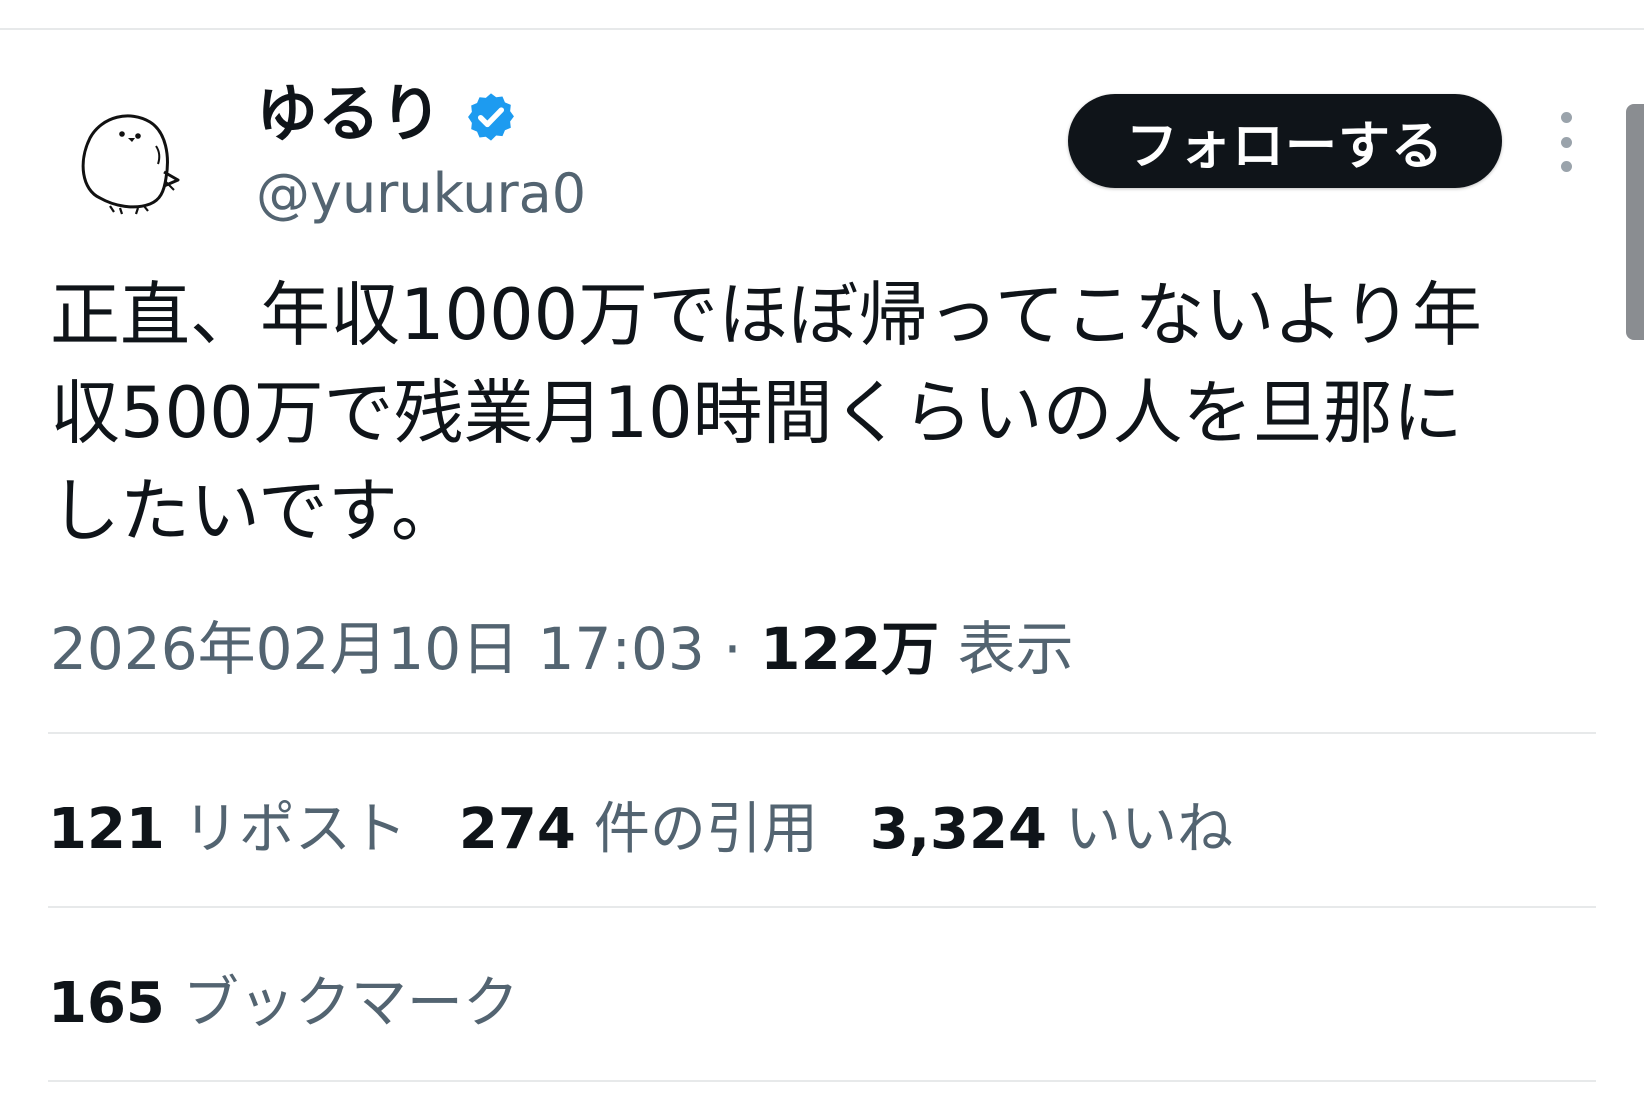 The image size is (1644, 1096). Describe the element at coordinates (106, 829) in the screenshot. I see `reposts-count: 121` at that location.